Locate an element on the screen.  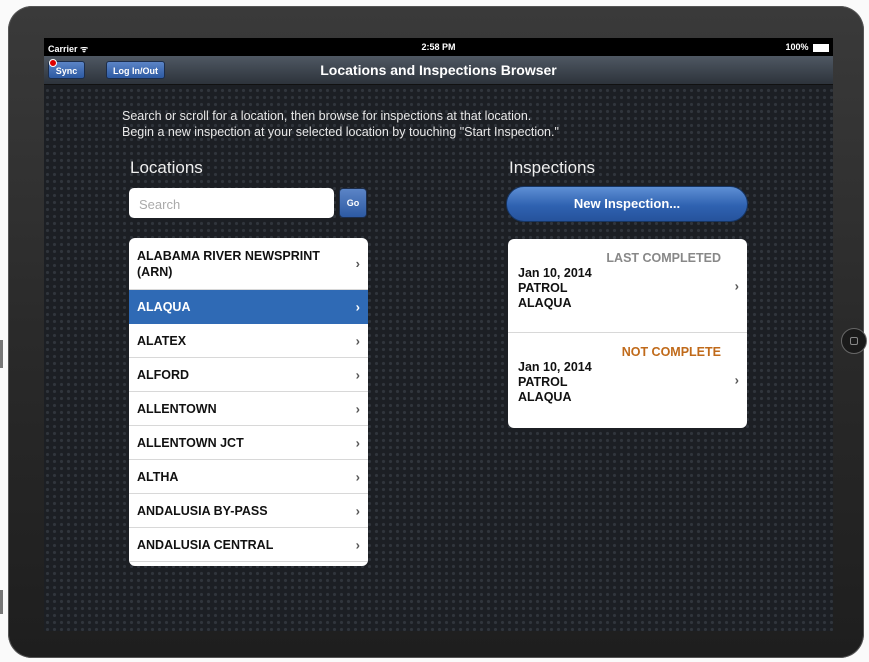
location-label: ALTHA is located at coordinates (158, 476).